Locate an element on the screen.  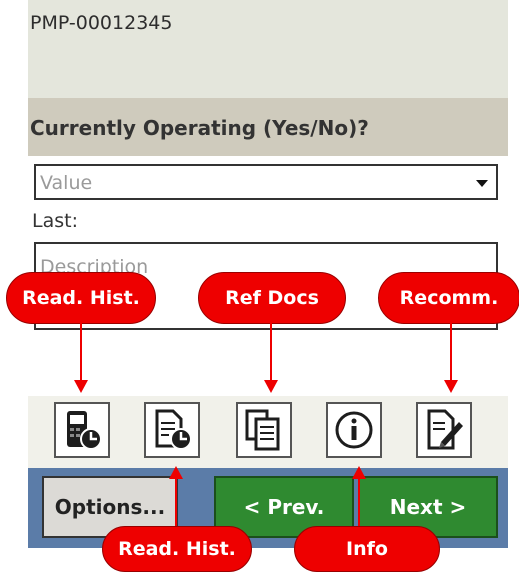
question-bar: Currently Operating (Yes/No)? is located at coordinates (268, 127).